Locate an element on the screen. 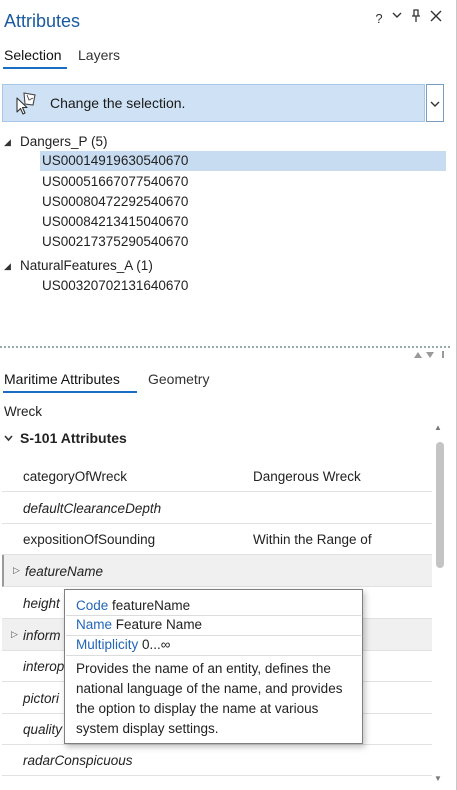 This screenshot has height=790, width=457. options-menu-button is located at coordinates (397, 16).